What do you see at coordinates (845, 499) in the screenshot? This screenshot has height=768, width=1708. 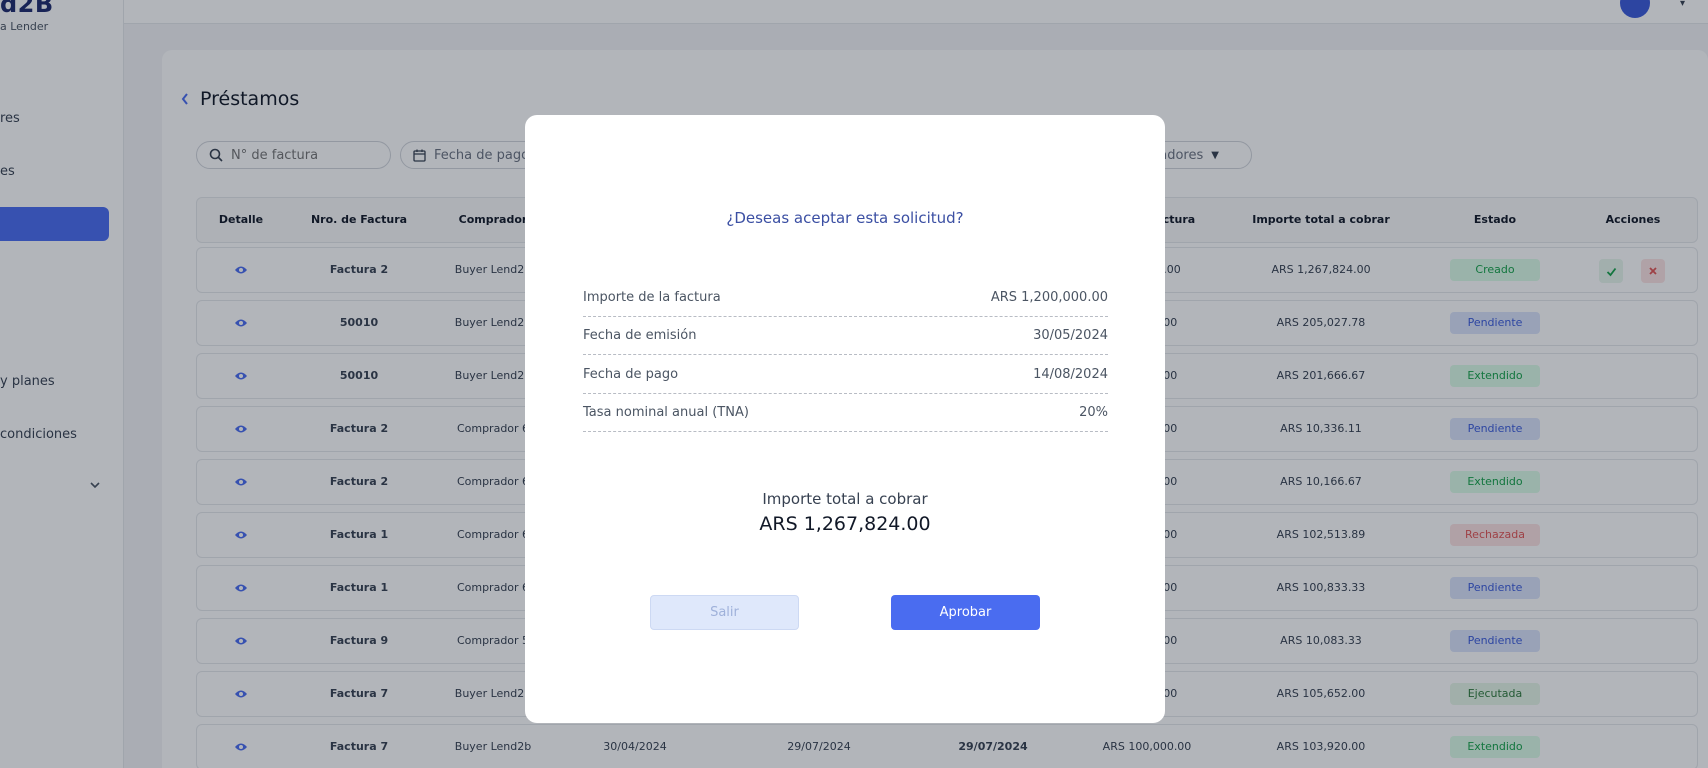 I see `total-label: Importe total a cobrar` at bounding box center [845, 499].